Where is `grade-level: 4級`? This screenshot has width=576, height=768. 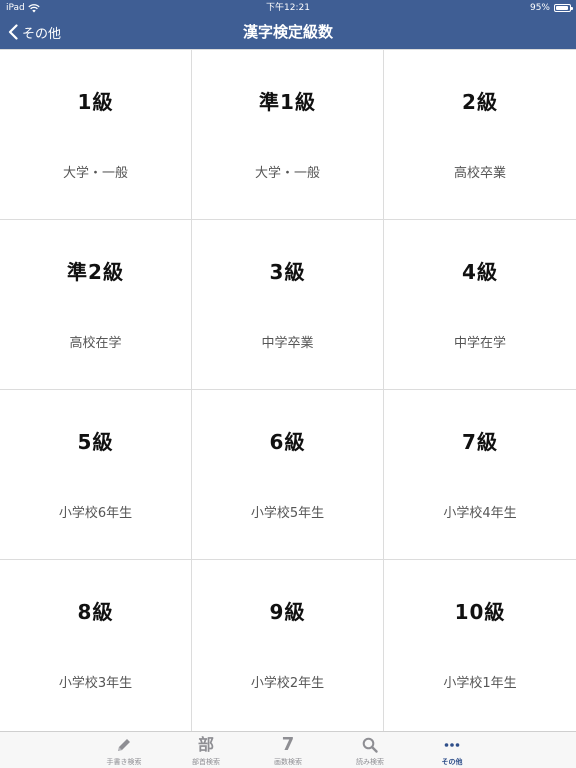
grade-level: 4級 is located at coordinates (480, 272).